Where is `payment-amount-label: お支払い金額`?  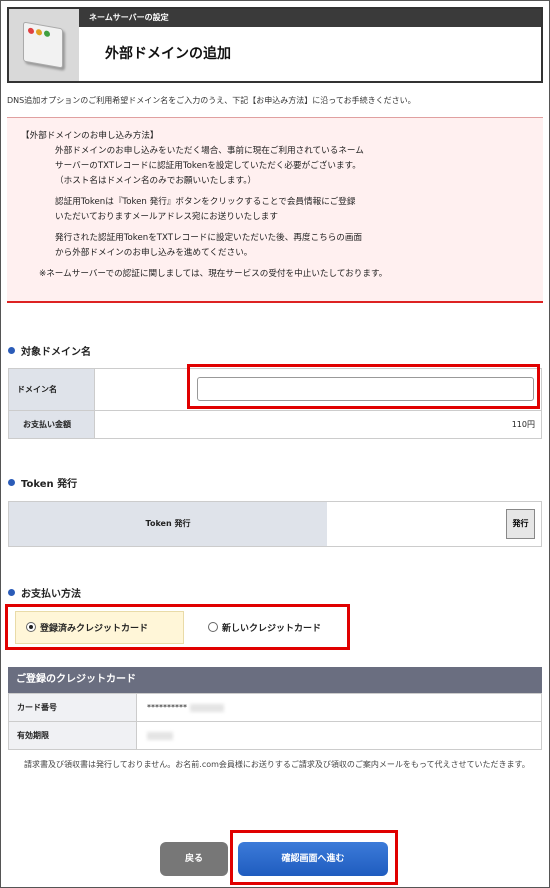 payment-amount-label: お支払い金額 is located at coordinates (51, 424).